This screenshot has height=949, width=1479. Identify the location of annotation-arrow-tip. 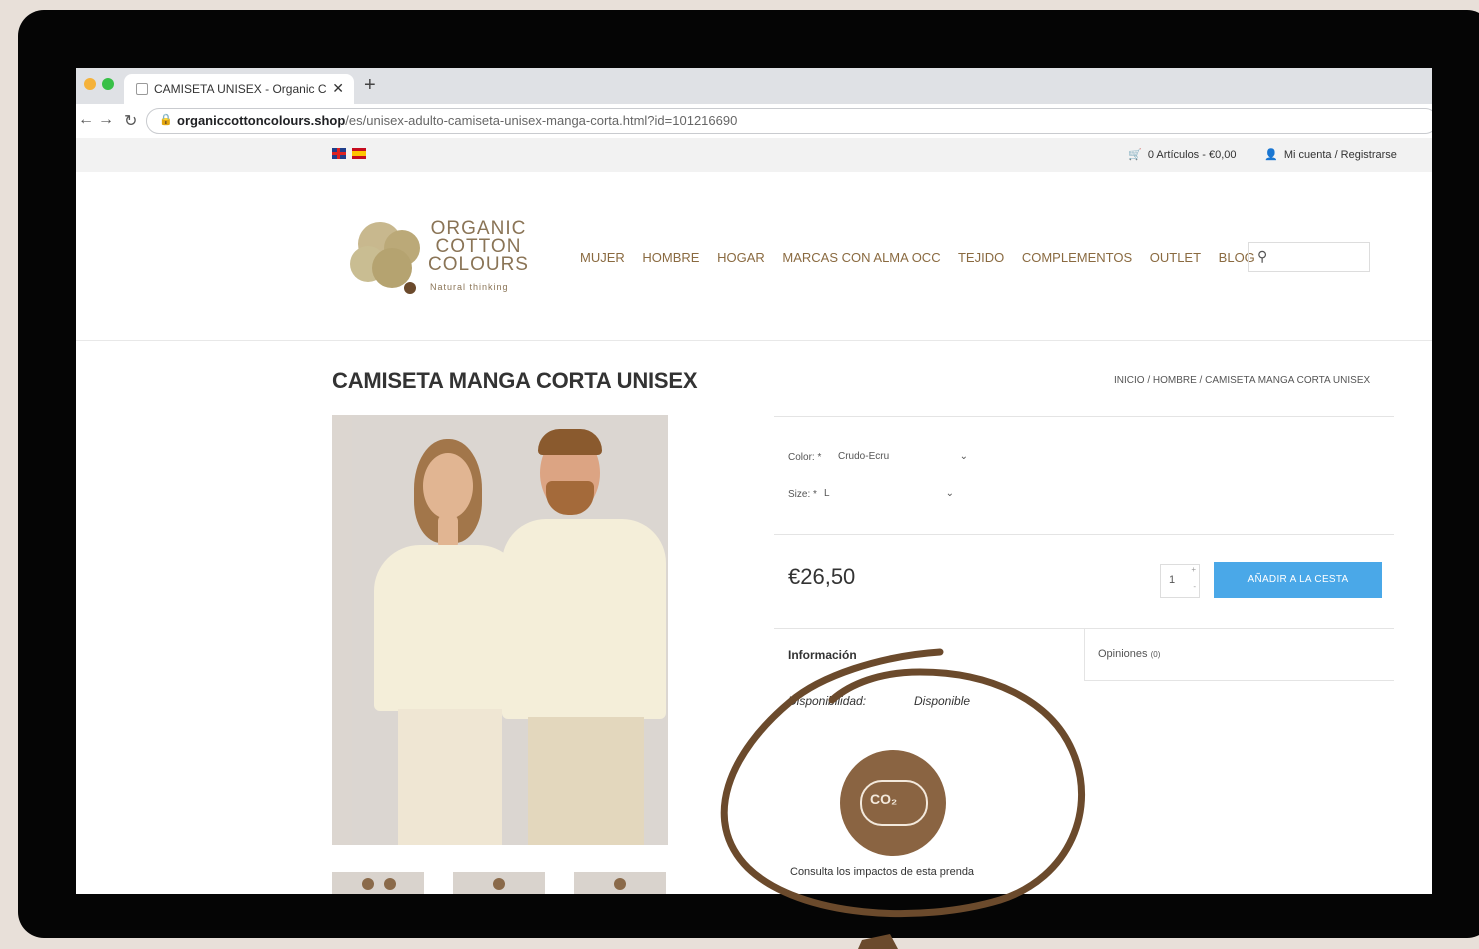
(878, 941).